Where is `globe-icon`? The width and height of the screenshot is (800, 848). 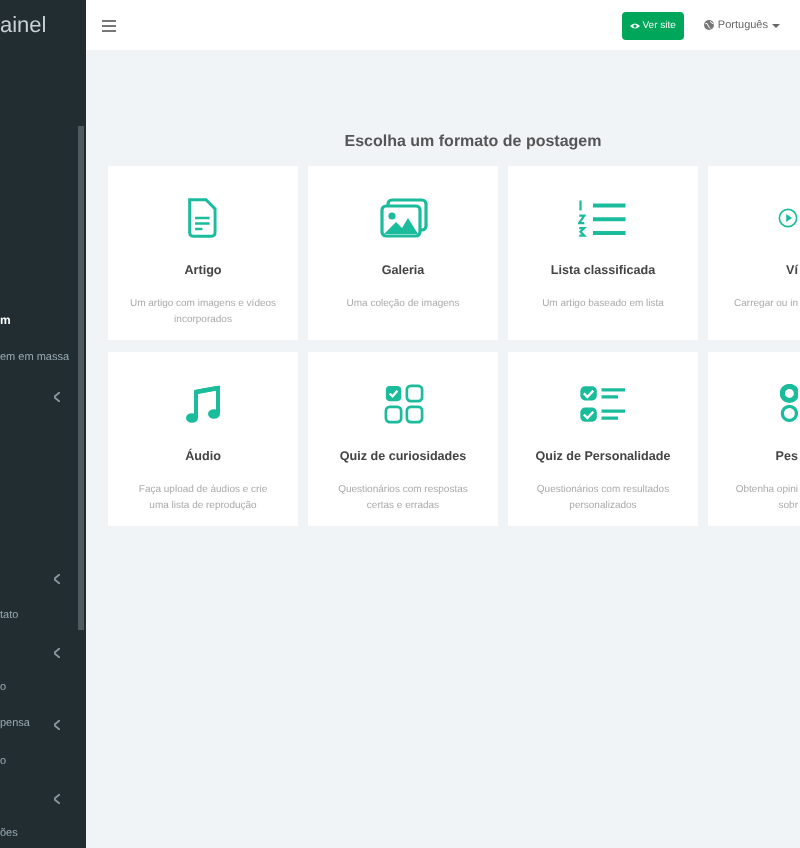 globe-icon is located at coordinates (708, 25).